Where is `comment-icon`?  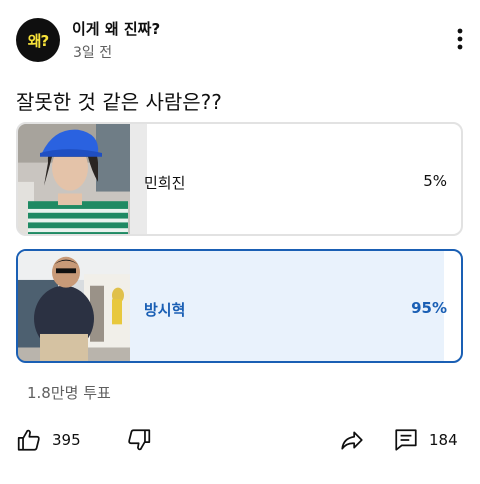 comment-icon is located at coordinates (406, 440).